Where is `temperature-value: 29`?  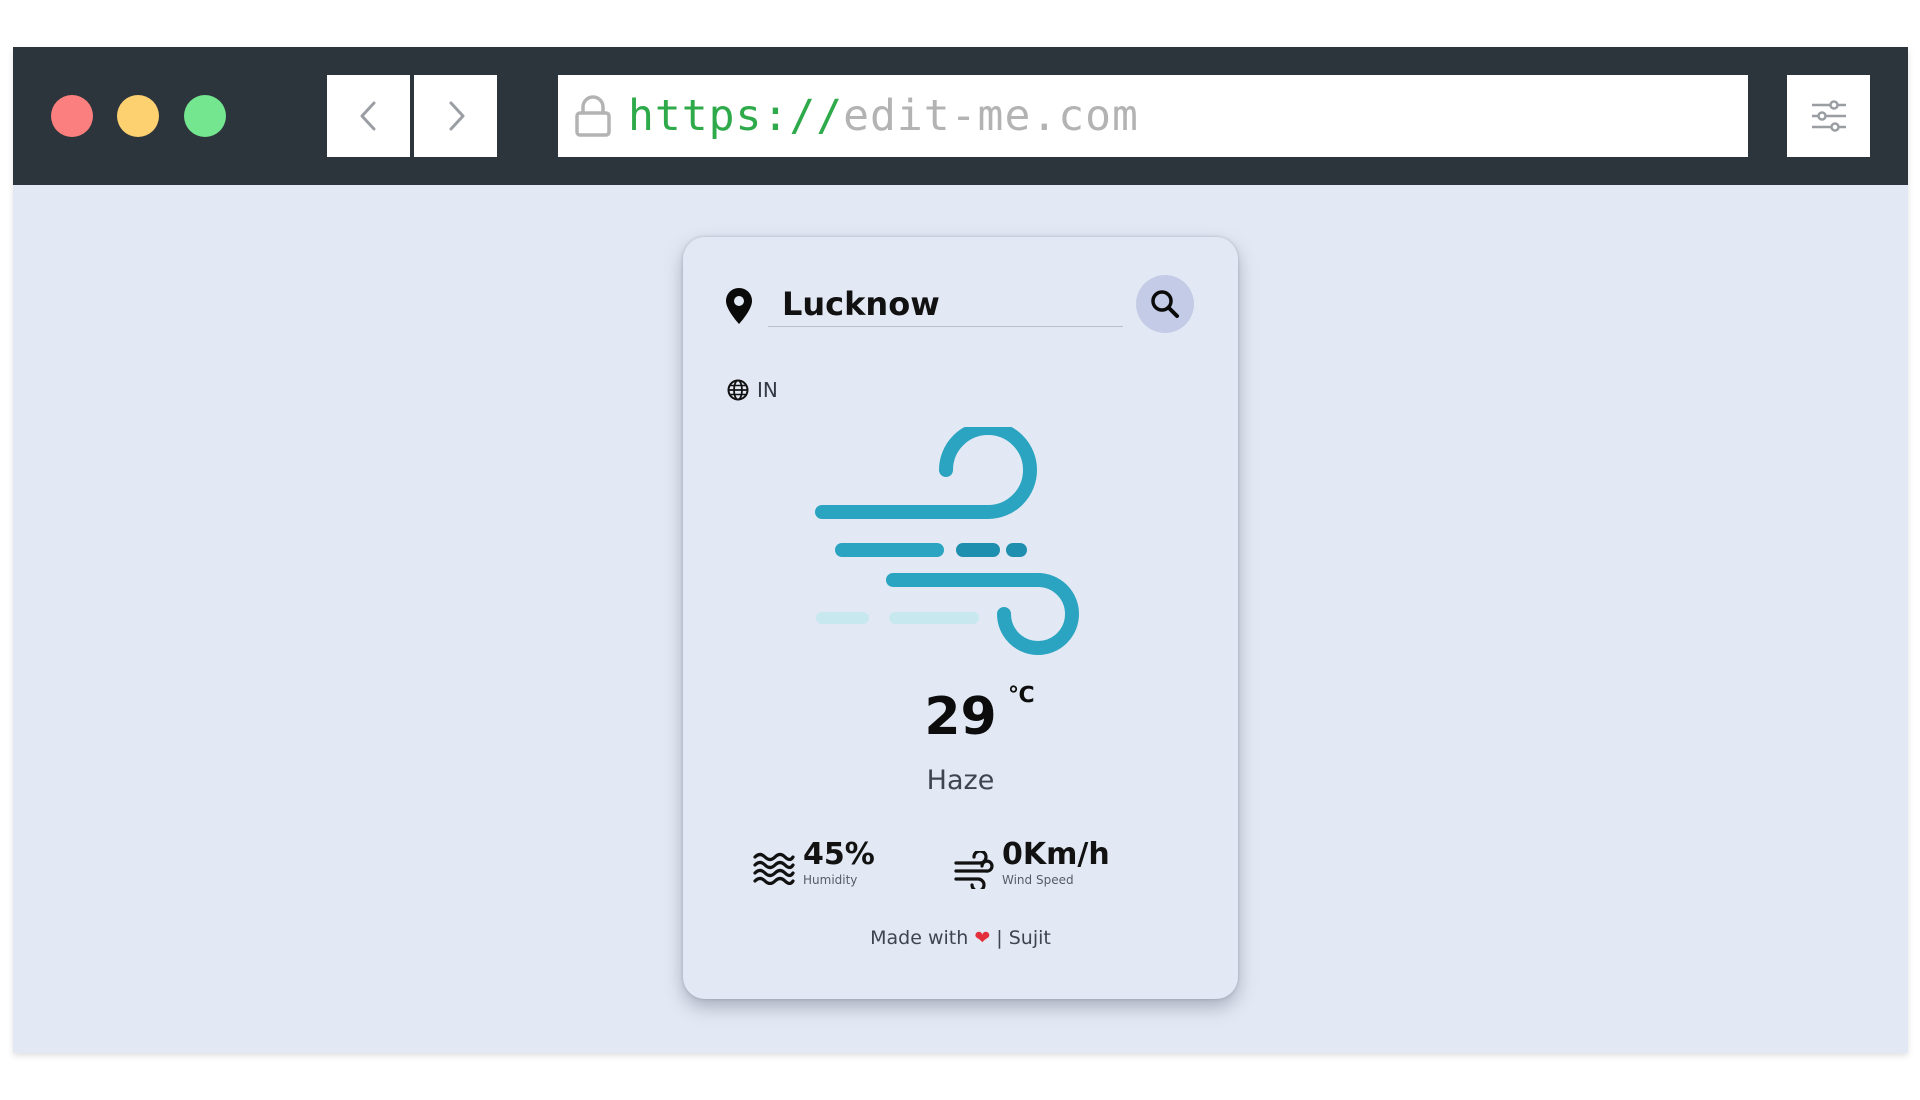 temperature-value: 29 is located at coordinates (960, 717).